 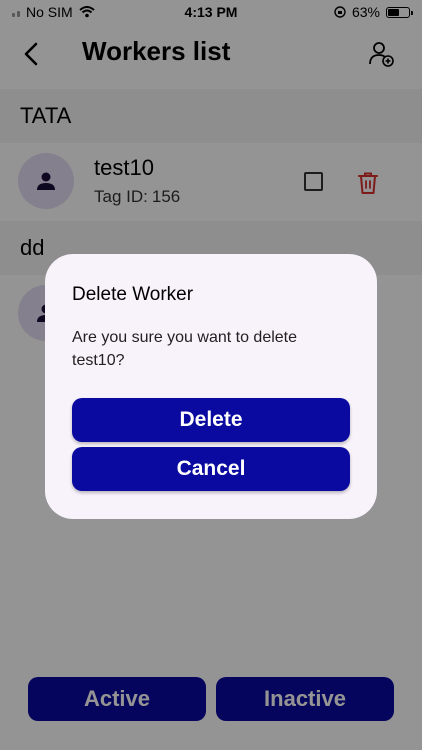 I want to click on dialog-message: Are you sure you want to delete test10?, so click(x=185, y=349).